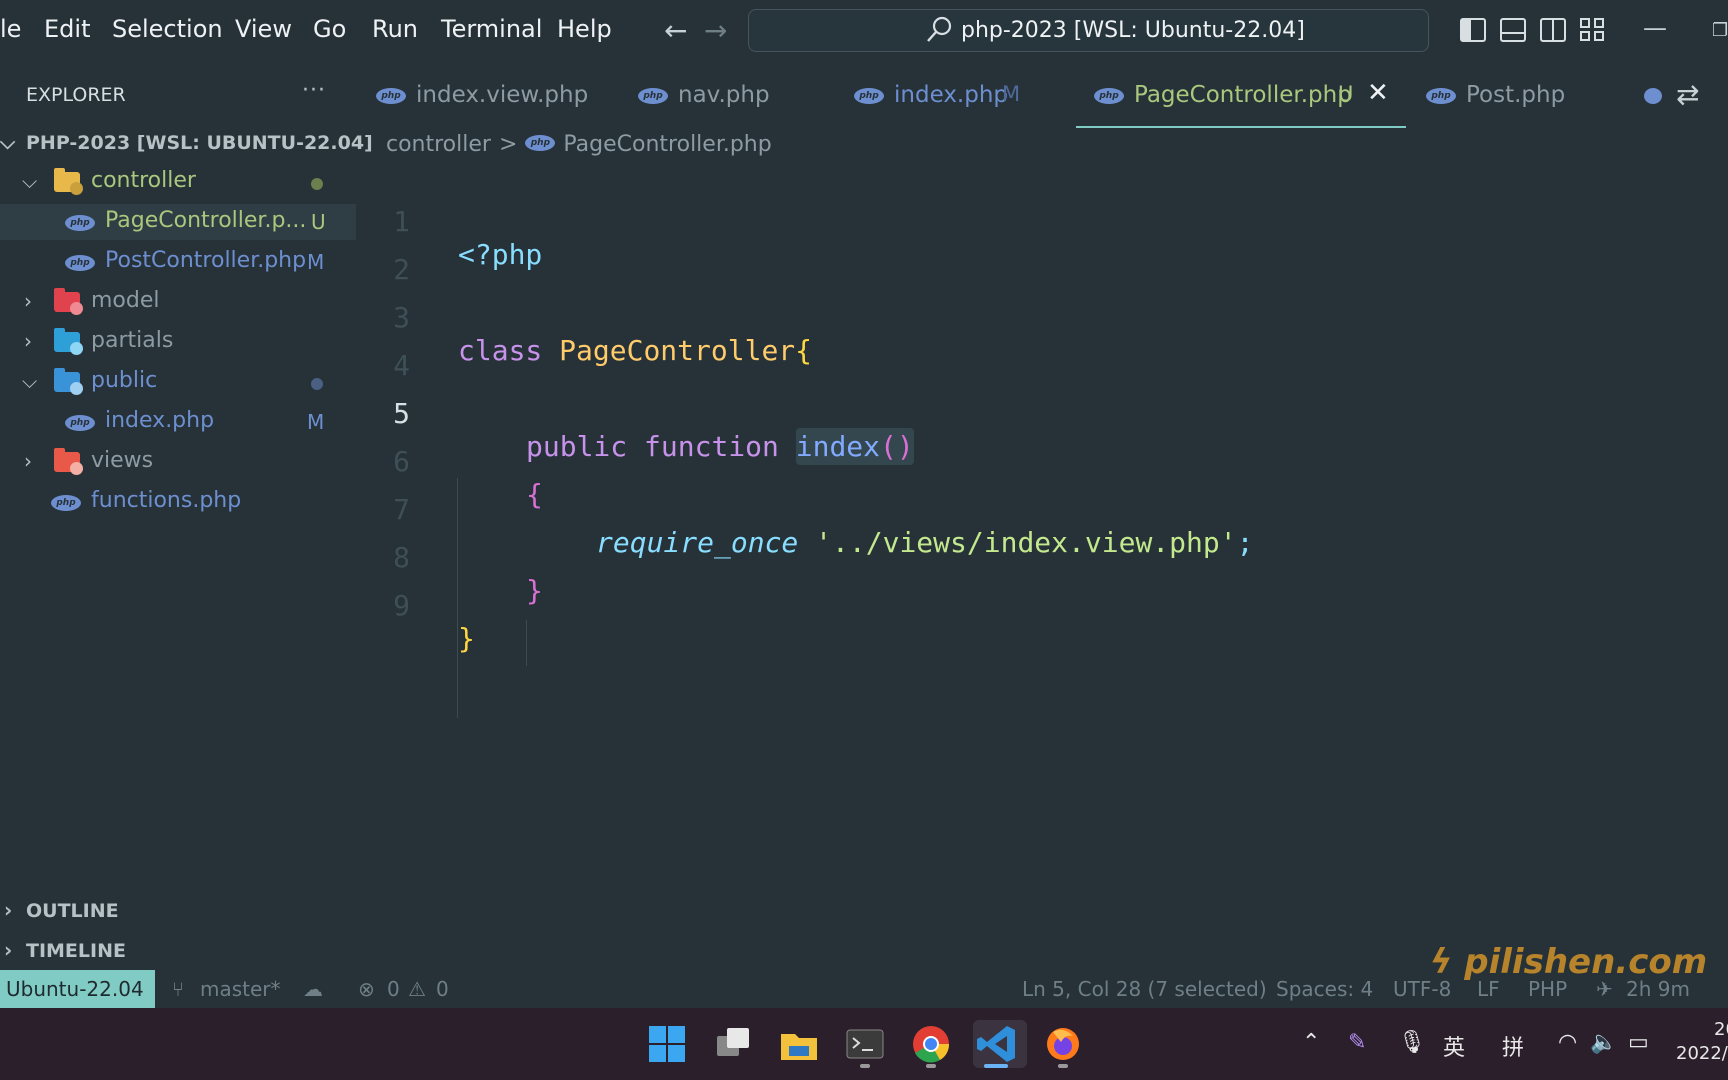 Image resolution: width=1728 pixels, height=1080 pixels. I want to click on tab-overflow, so click(1656, 96).